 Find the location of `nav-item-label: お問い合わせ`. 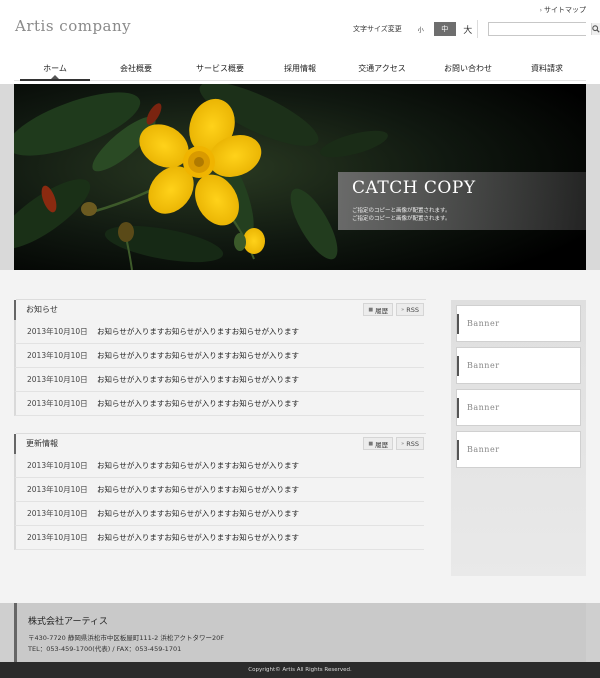

nav-item-label: お問い合わせ is located at coordinates (468, 68).